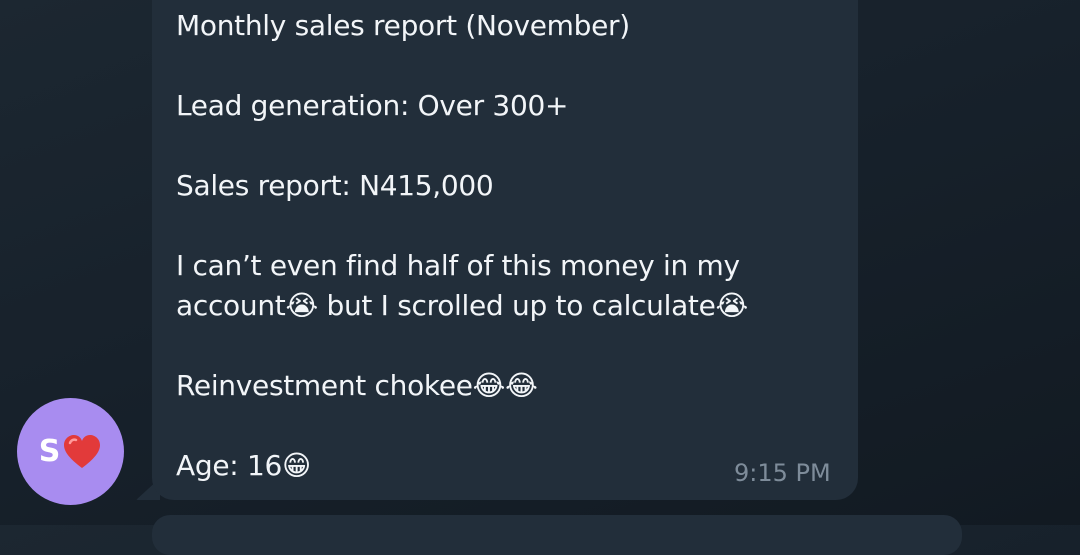  What do you see at coordinates (782, 473) in the screenshot?
I see `message-time: 9:15 PM` at bounding box center [782, 473].